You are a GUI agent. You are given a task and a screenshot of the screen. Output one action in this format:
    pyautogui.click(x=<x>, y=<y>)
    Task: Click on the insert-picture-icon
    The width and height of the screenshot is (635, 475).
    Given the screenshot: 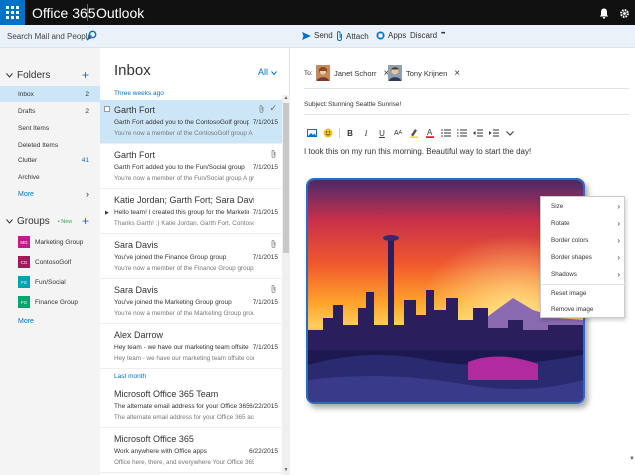 What is the action you would take?
    pyautogui.click(x=312, y=133)
    